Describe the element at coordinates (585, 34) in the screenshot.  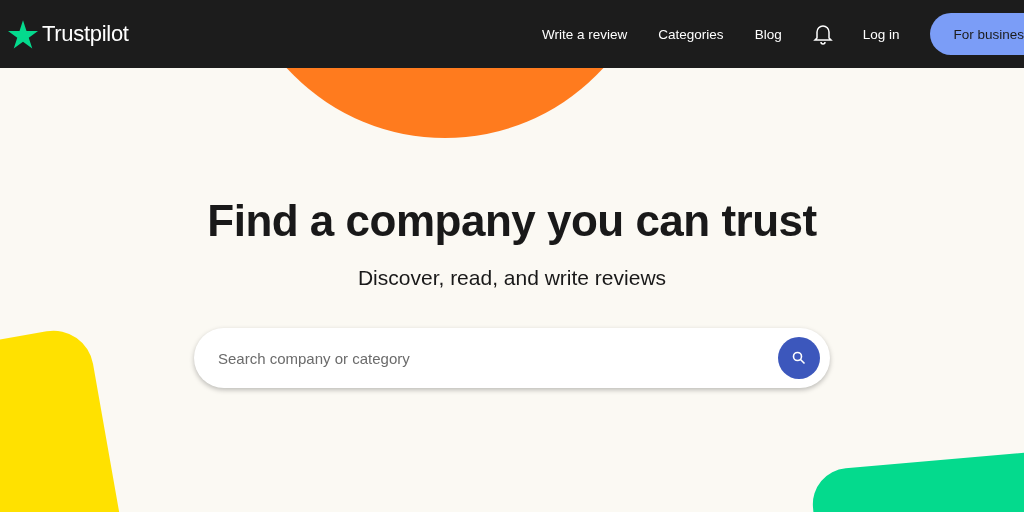
I see `nav-link: Write a review` at that location.